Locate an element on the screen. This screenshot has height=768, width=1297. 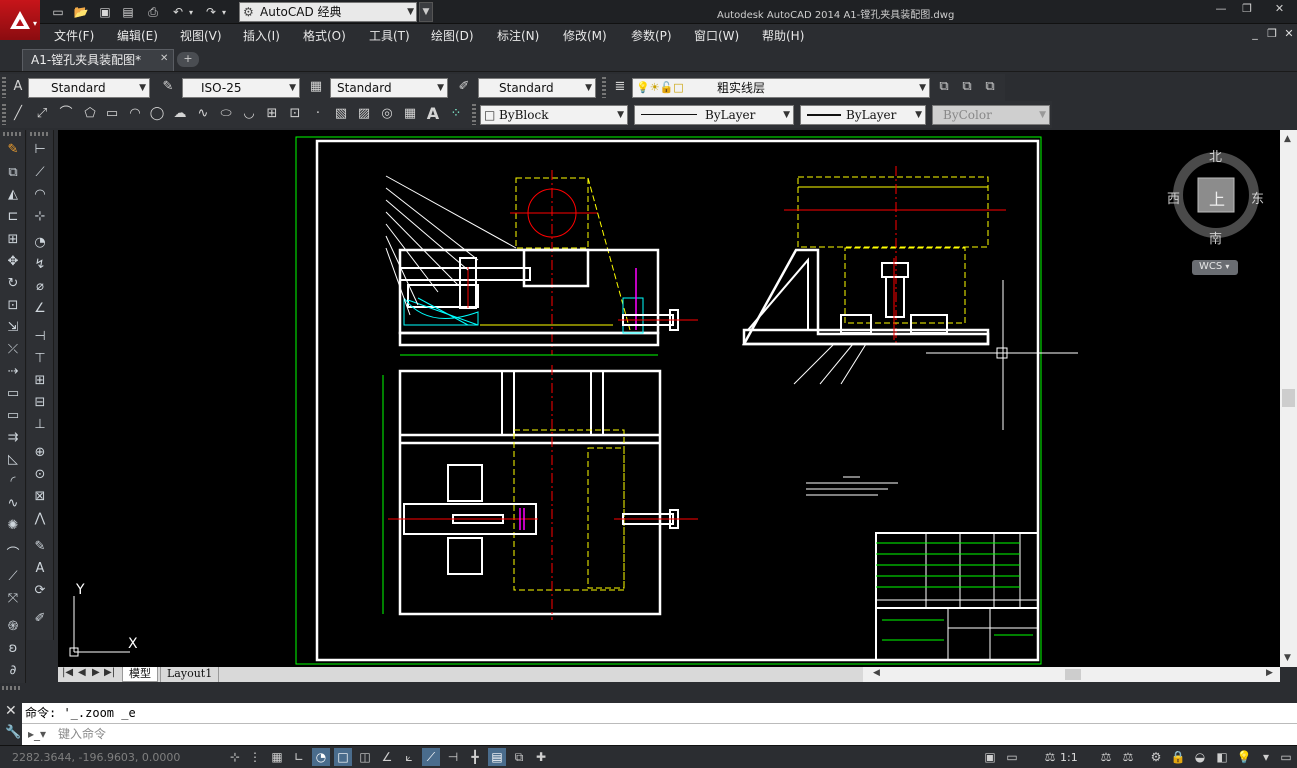
command-input: ▸_▾ 键入命令 is located at coordinates (659, 734).